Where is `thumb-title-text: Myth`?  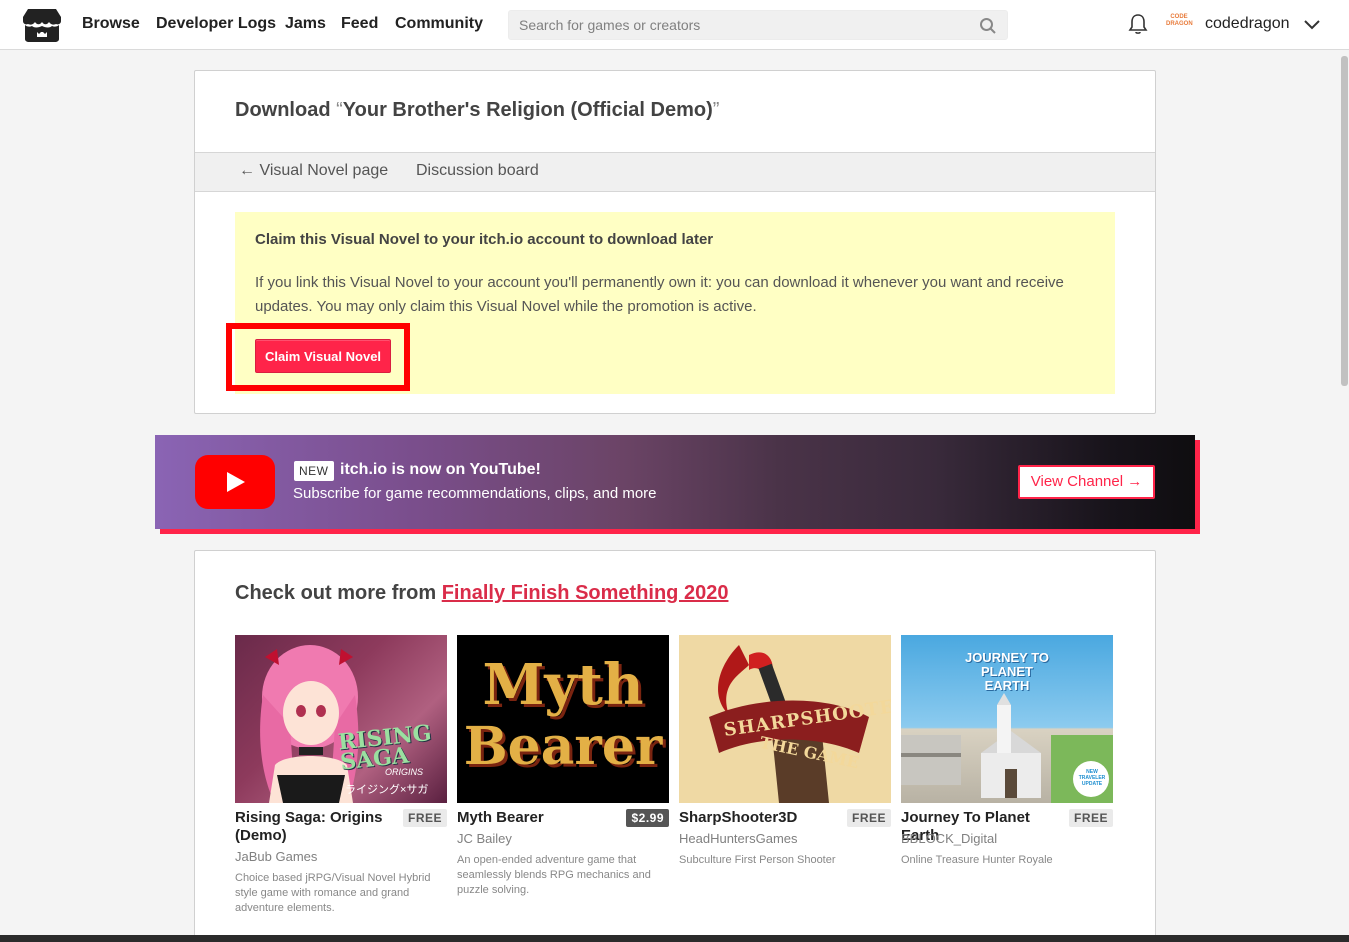 thumb-title-text: Myth is located at coordinates (563, 685).